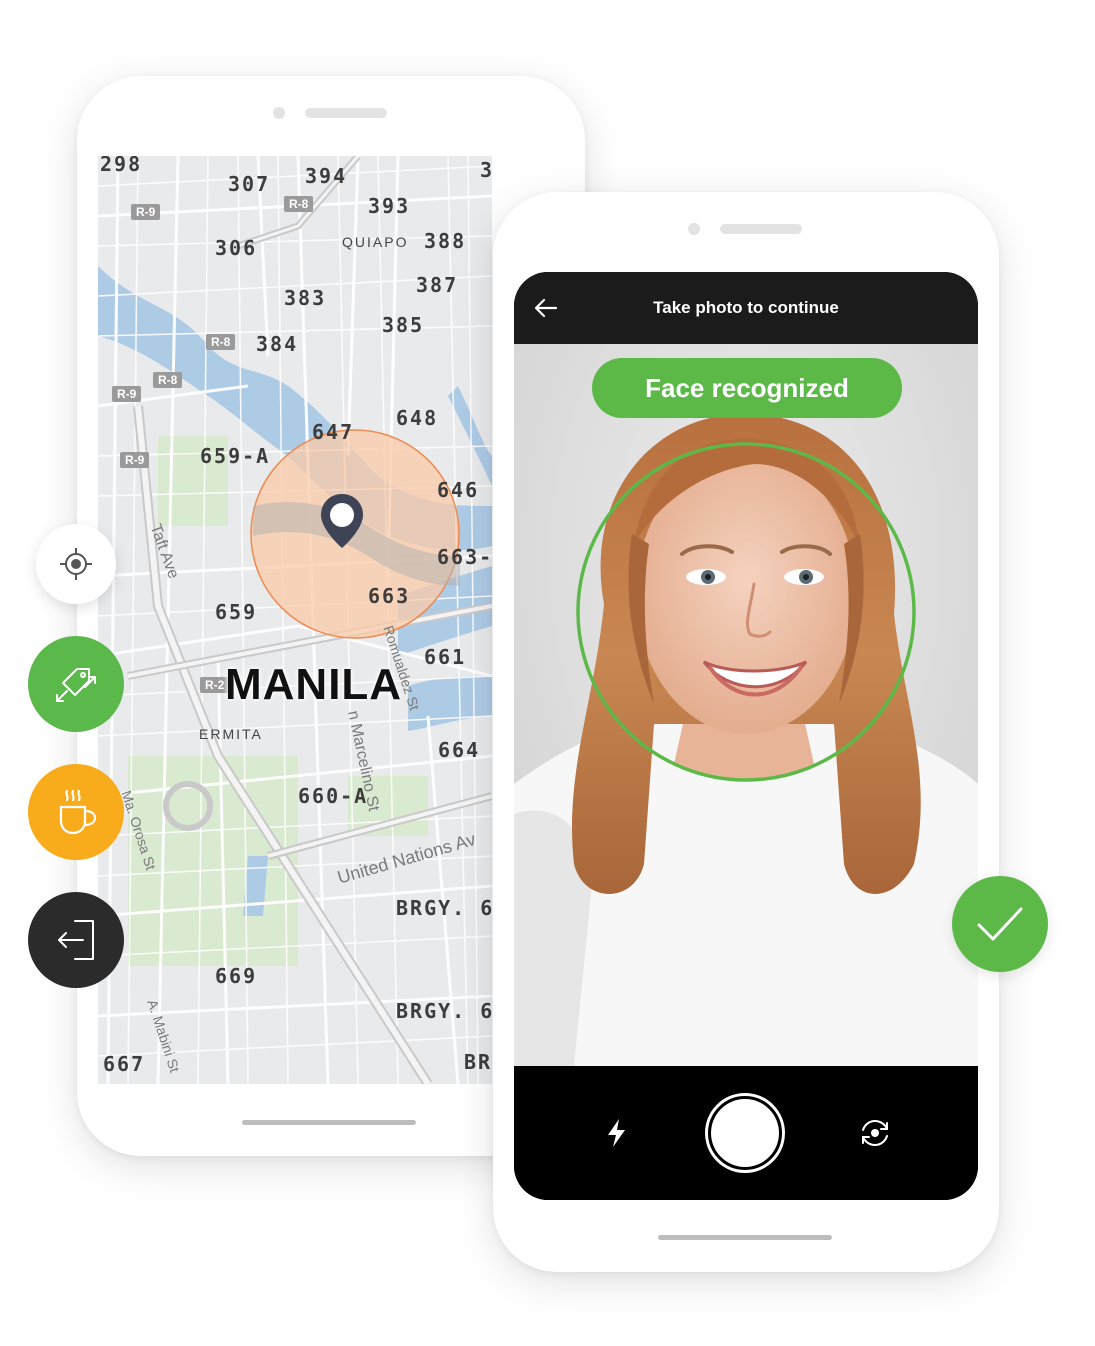  I want to click on district-label: 663-, so click(464, 557).